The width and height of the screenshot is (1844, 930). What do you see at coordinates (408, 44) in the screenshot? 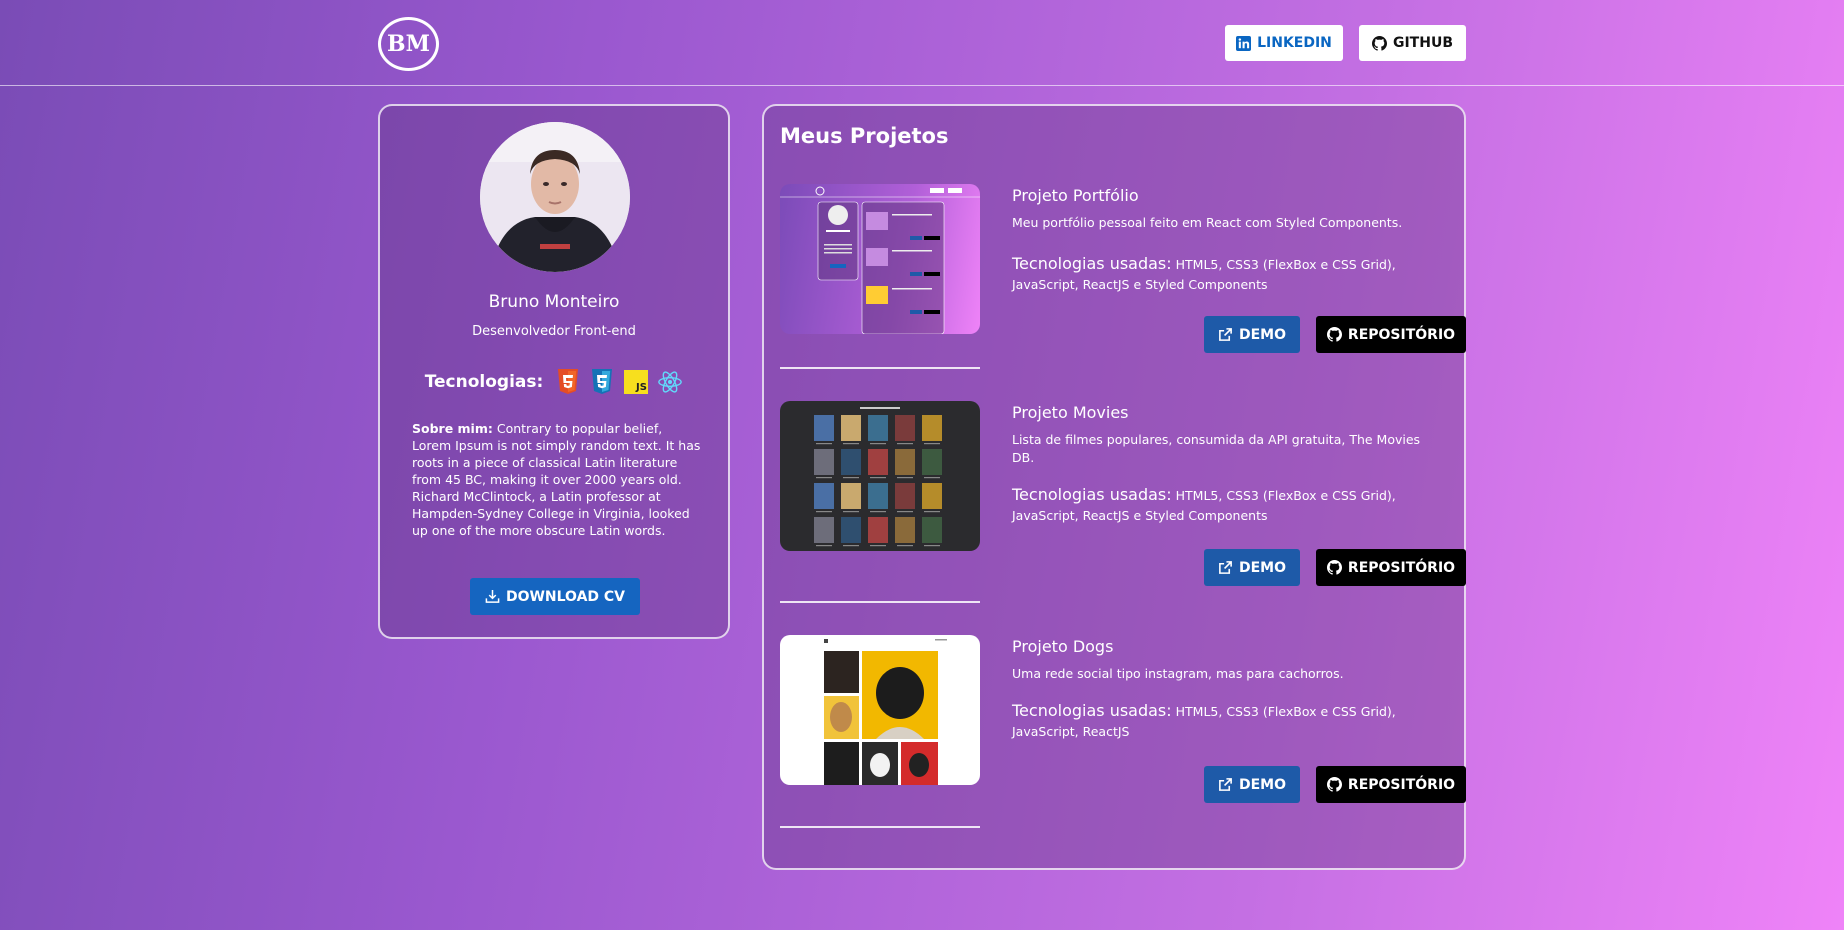
I see `logo: BM` at bounding box center [408, 44].